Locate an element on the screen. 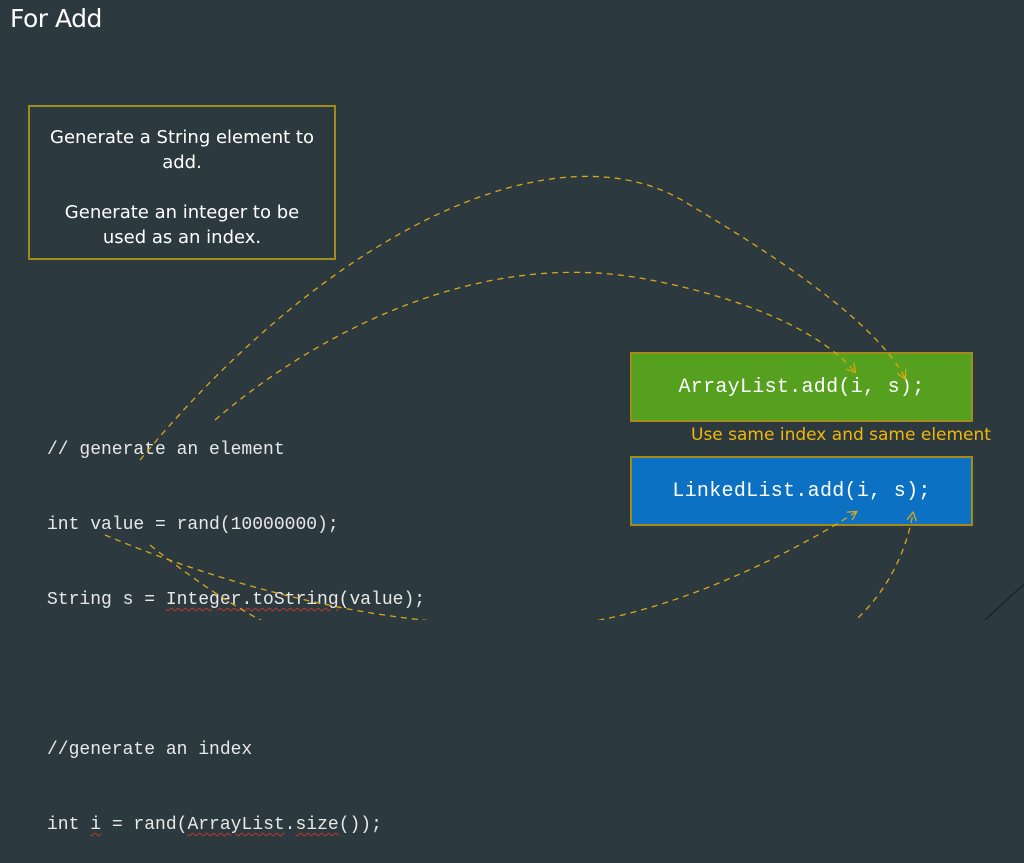 The image size is (1024, 863). code-token-arraylist: ArrayList is located at coordinates (236, 825).